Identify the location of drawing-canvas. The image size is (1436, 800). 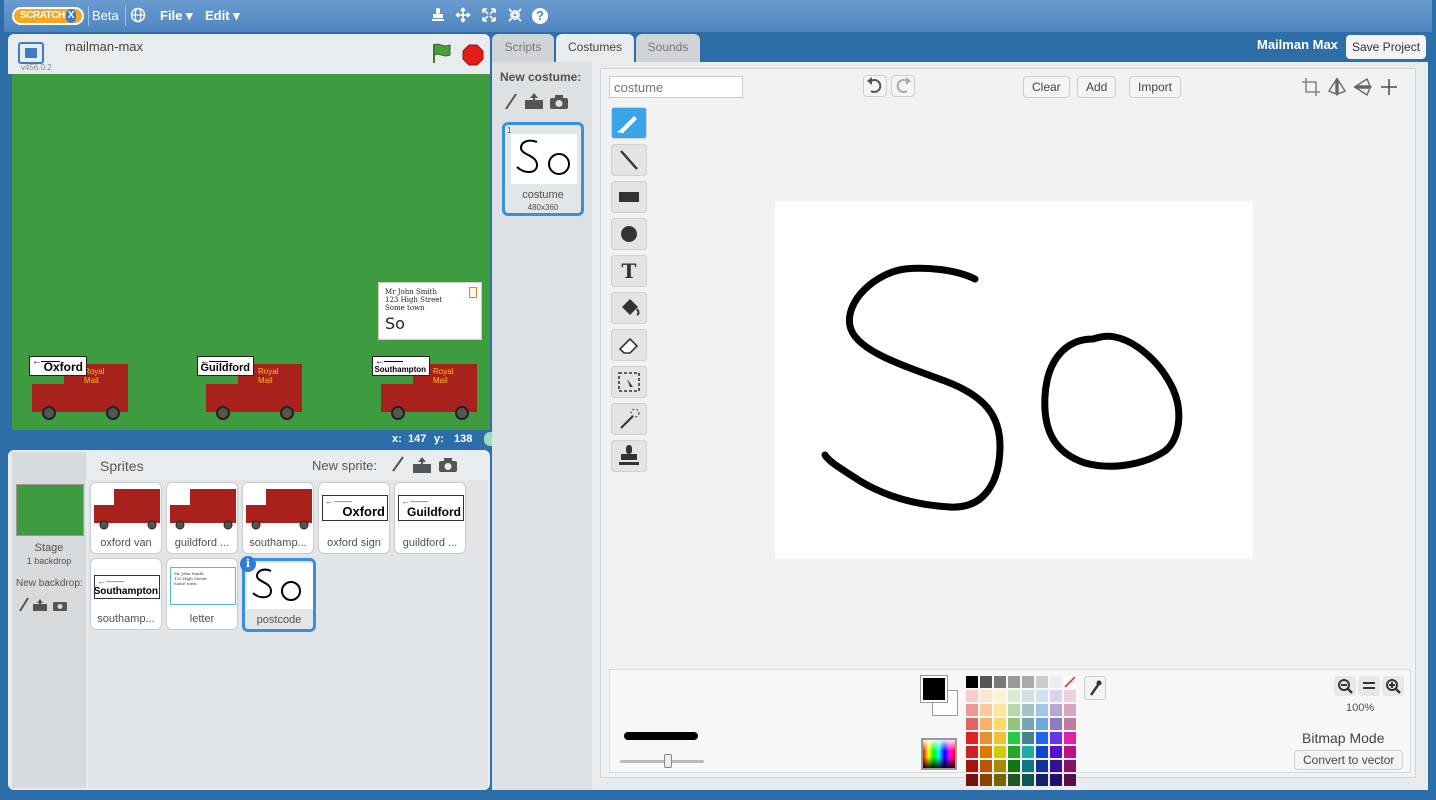
(1014, 380).